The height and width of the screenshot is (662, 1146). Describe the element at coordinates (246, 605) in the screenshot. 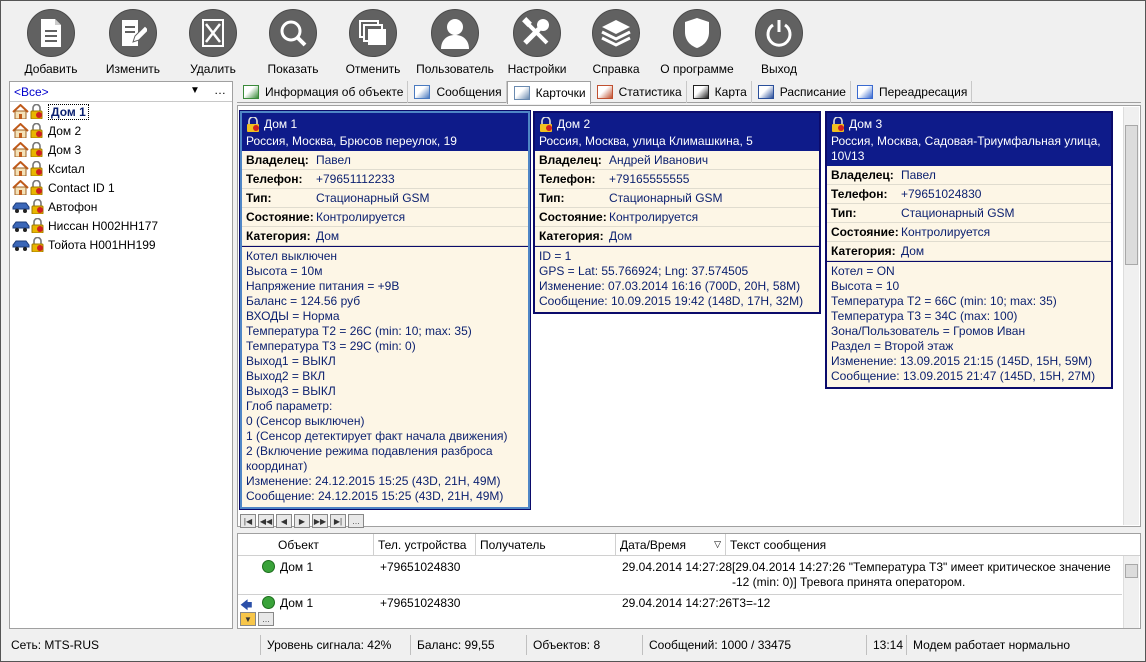

I see `arrow-left-icon: 🡄` at that location.